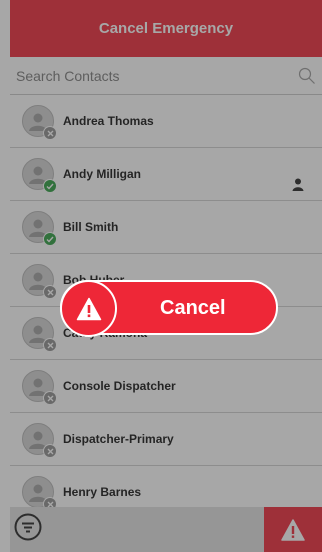 This screenshot has height=552, width=322. I want to click on cancel-emergency-button: Cancel, so click(169, 308).